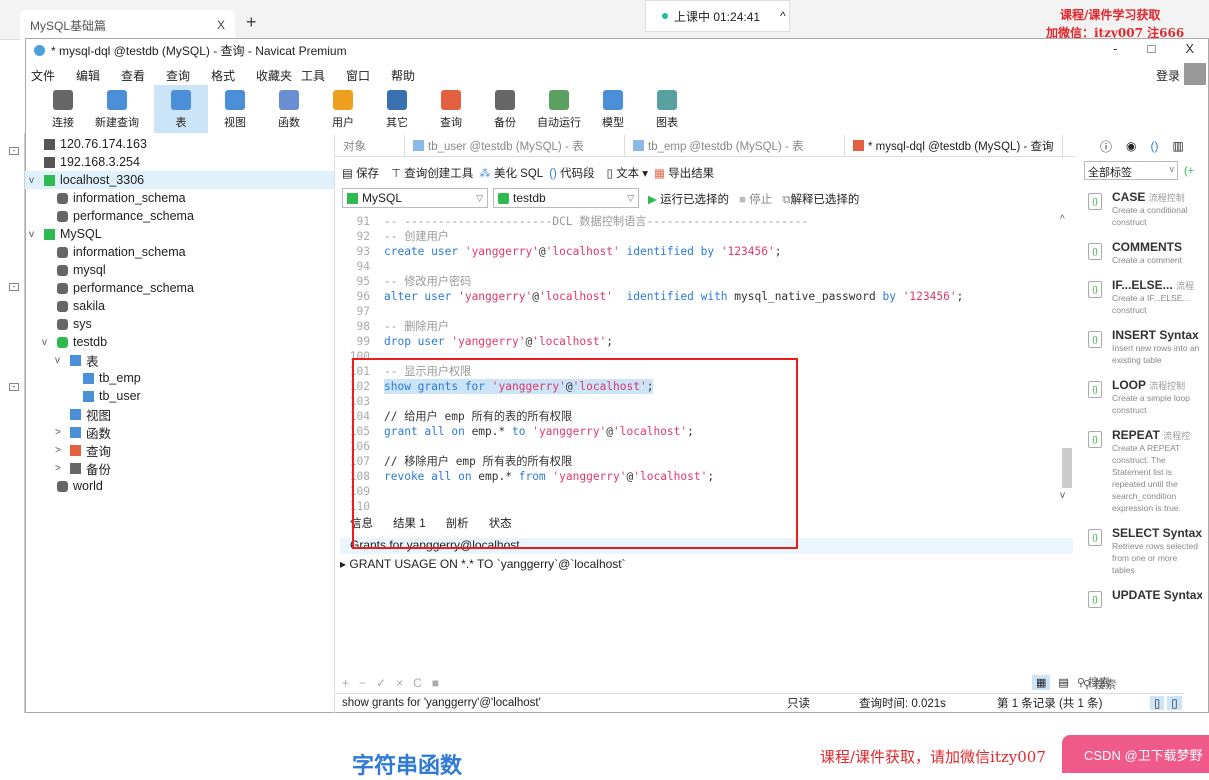 The width and height of the screenshot is (1209, 780). What do you see at coordinates (1174, 703) in the screenshot?
I see `panel-right-toggle-icon: ▯` at bounding box center [1174, 703].